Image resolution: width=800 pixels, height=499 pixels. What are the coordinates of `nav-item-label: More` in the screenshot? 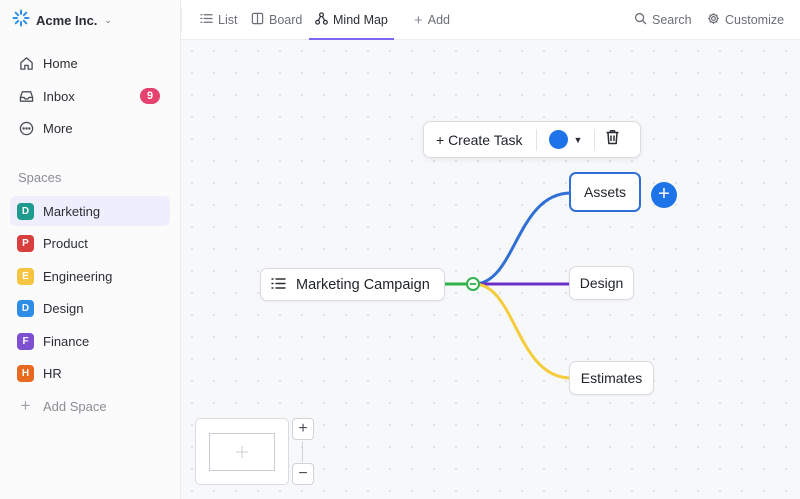 It's located at (58, 128).